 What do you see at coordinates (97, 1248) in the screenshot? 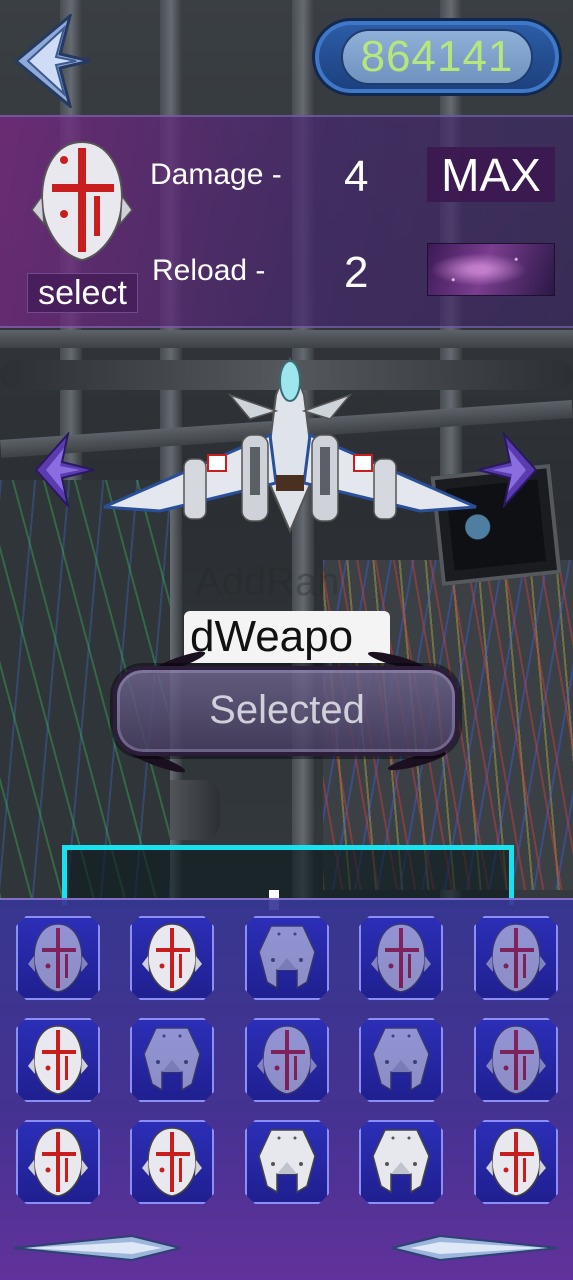
I see `previous-page-arrow-icon` at bounding box center [97, 1248].